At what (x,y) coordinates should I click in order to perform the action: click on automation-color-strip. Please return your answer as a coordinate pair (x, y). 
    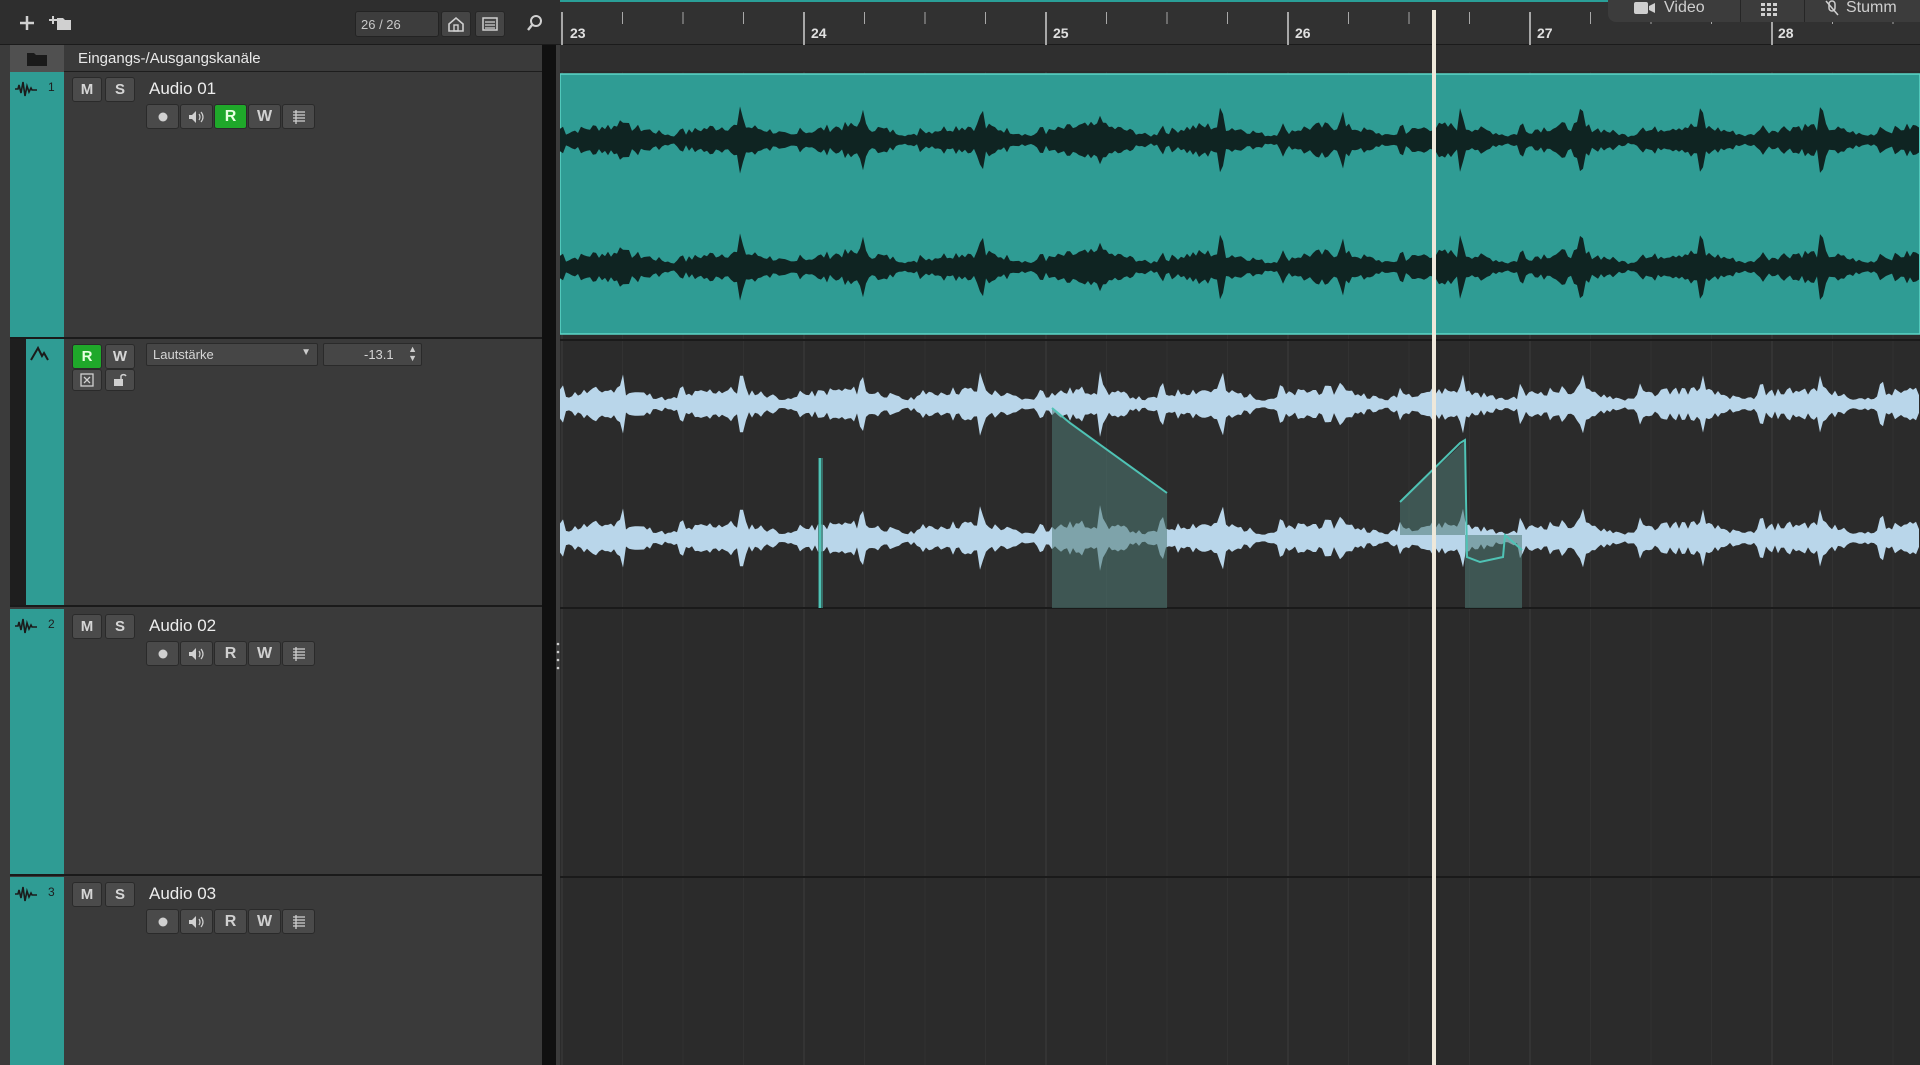
    Looking at the image, I should click on (45, 472).